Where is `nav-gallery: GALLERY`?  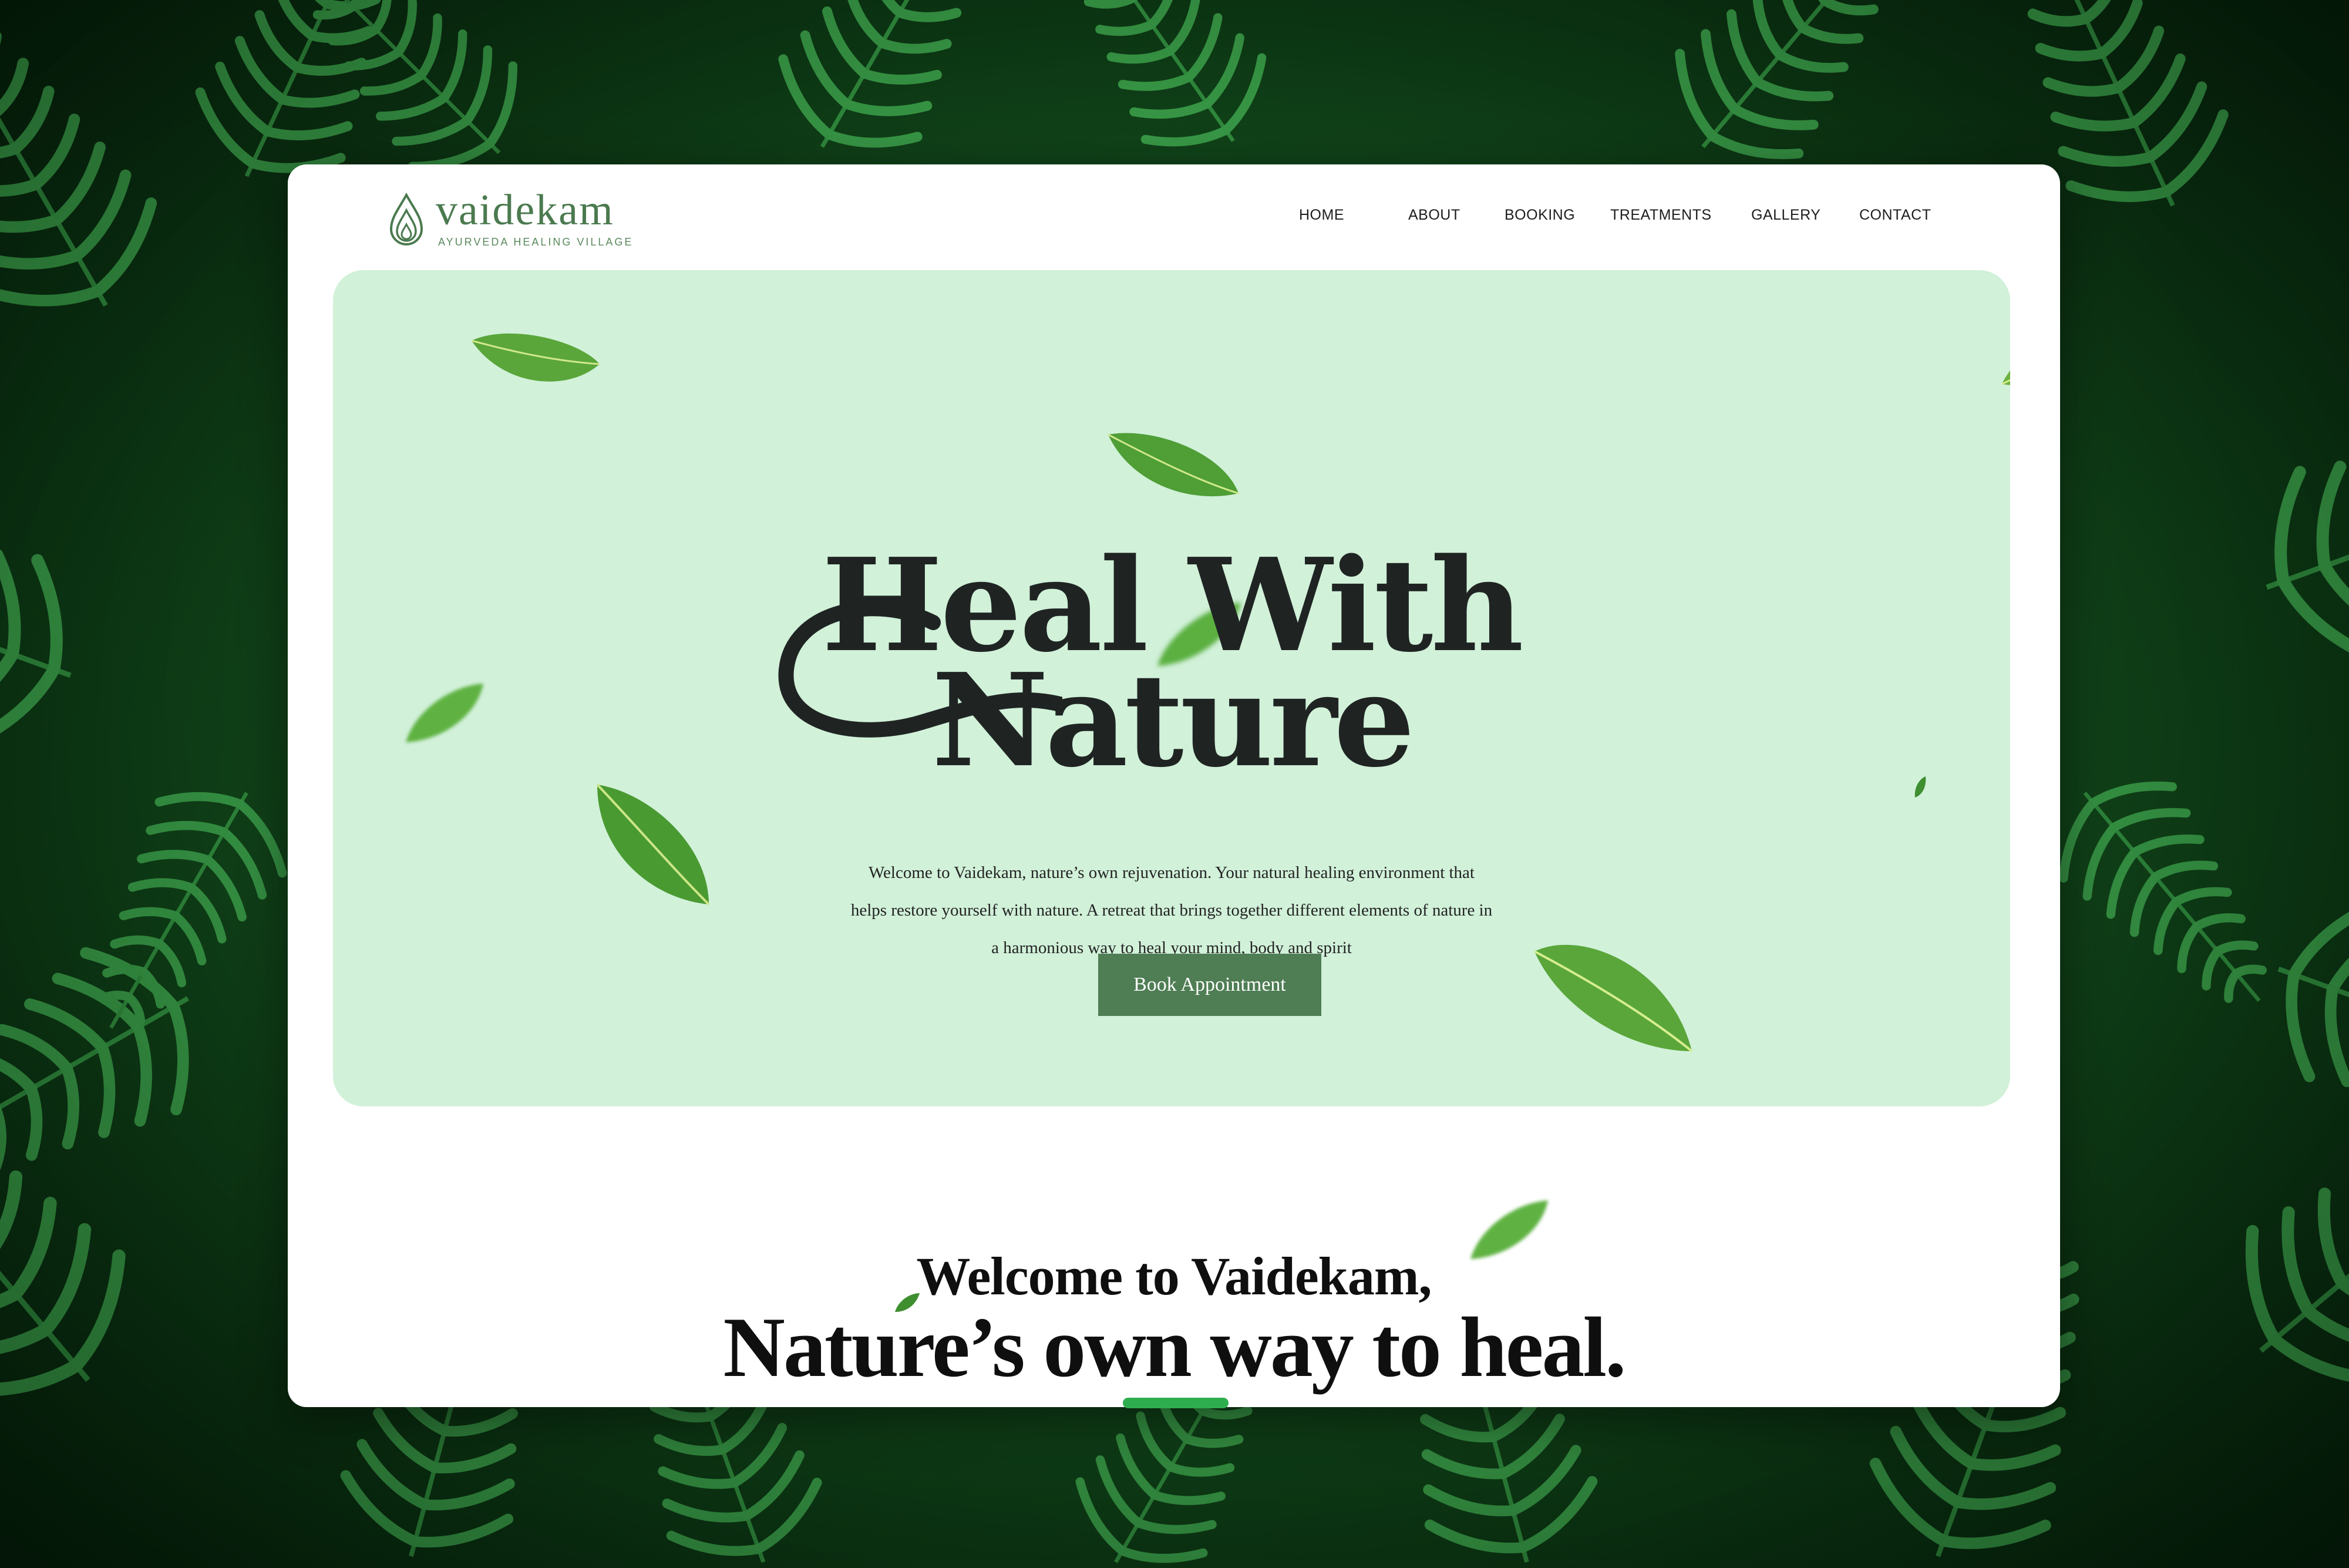
nav-gallery: GALLERY is located at coordinates (1786, 216).